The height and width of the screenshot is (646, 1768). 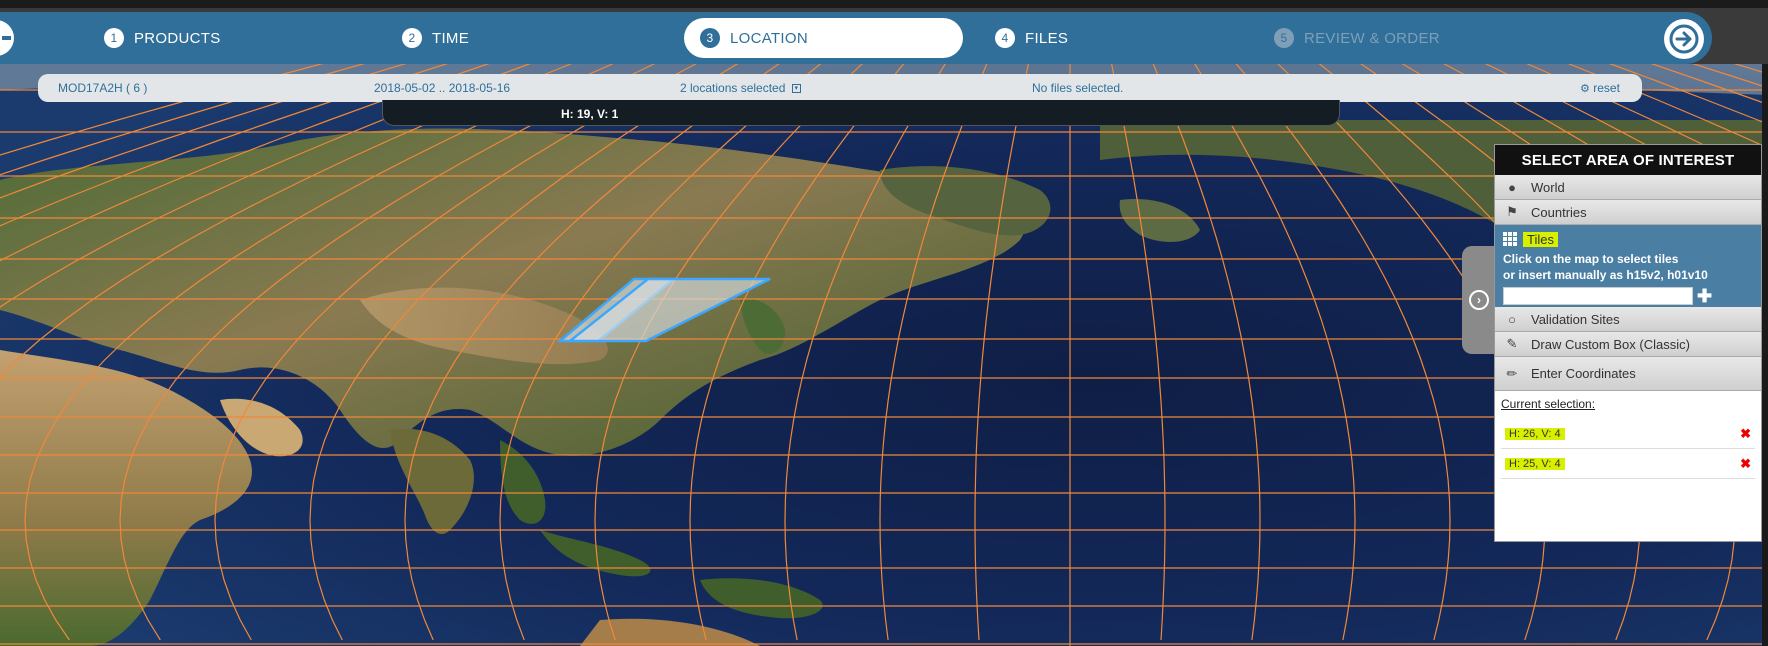 I want to click on step-files: 4 FILES, so click(x=1031, y=38).